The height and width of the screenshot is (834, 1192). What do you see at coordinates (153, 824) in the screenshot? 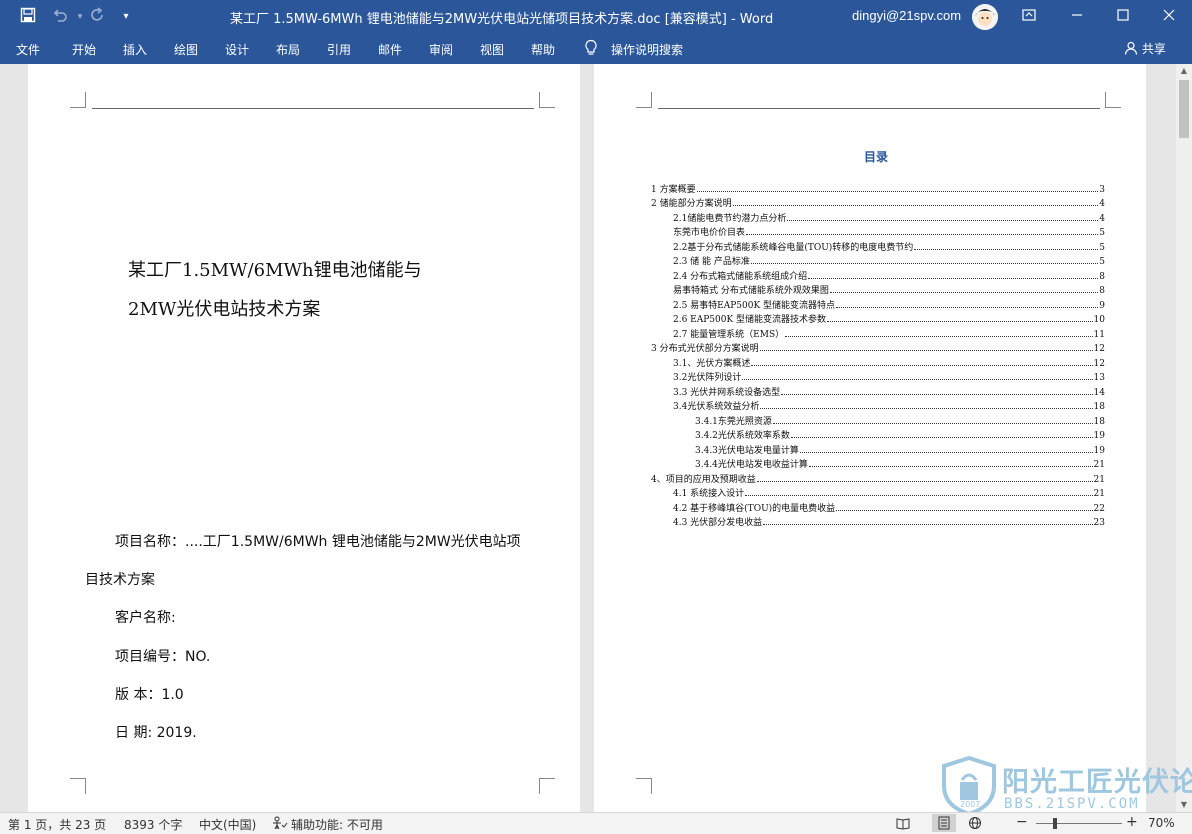
I see `word-count: 8393 个字` at bounding box center [153, 824].